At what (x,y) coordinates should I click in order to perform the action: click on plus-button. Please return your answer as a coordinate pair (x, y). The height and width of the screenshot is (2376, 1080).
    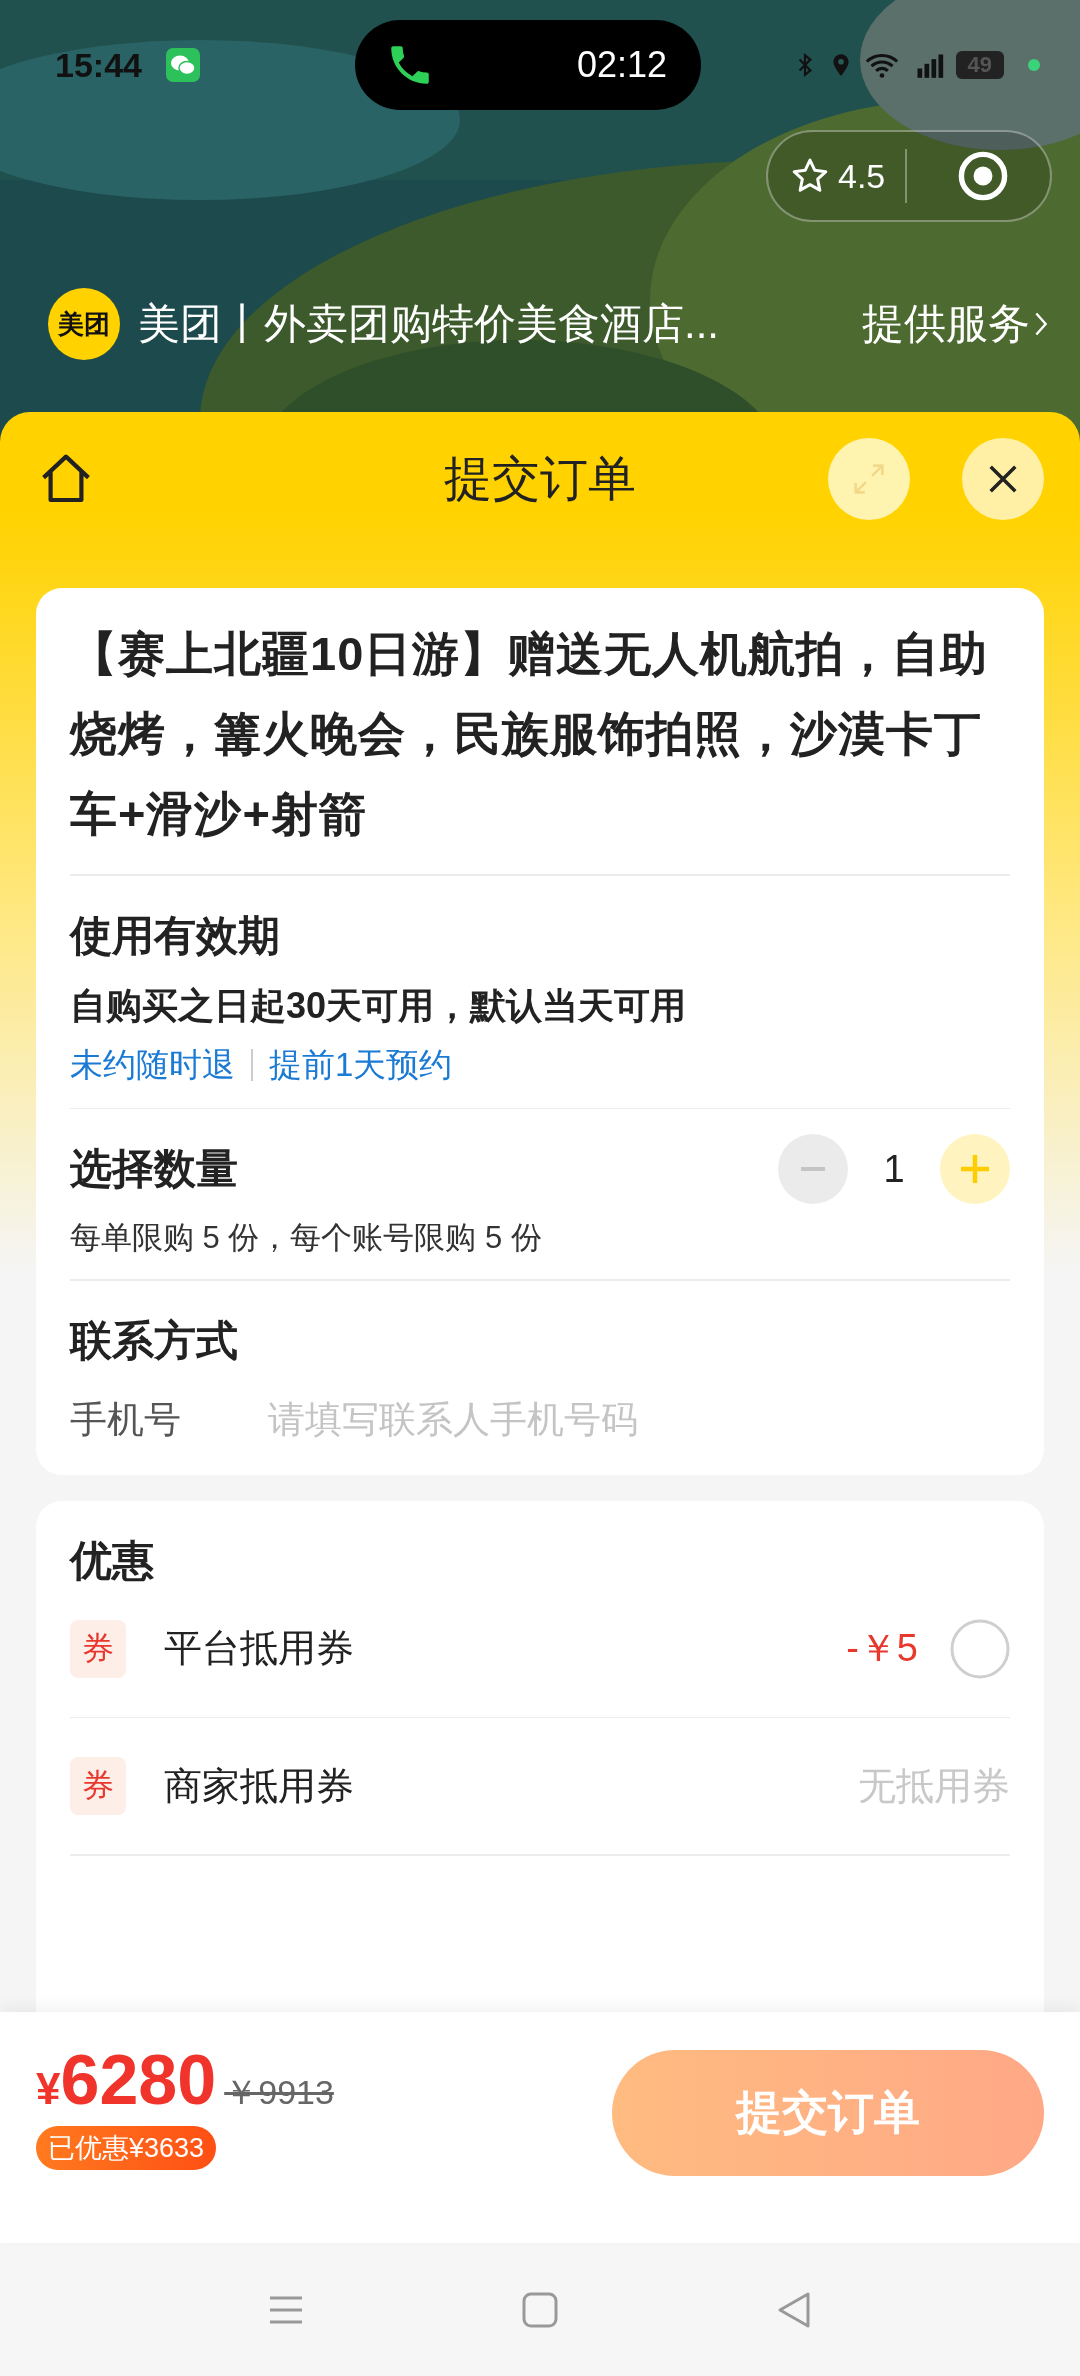
    Looking at the image, I should click on (975, 1169).